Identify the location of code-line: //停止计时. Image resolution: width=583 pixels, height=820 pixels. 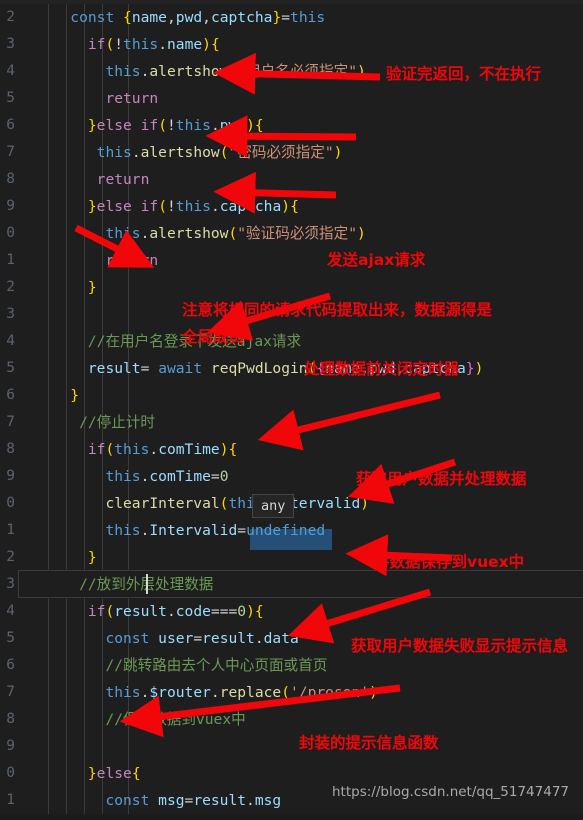
(77, 422).